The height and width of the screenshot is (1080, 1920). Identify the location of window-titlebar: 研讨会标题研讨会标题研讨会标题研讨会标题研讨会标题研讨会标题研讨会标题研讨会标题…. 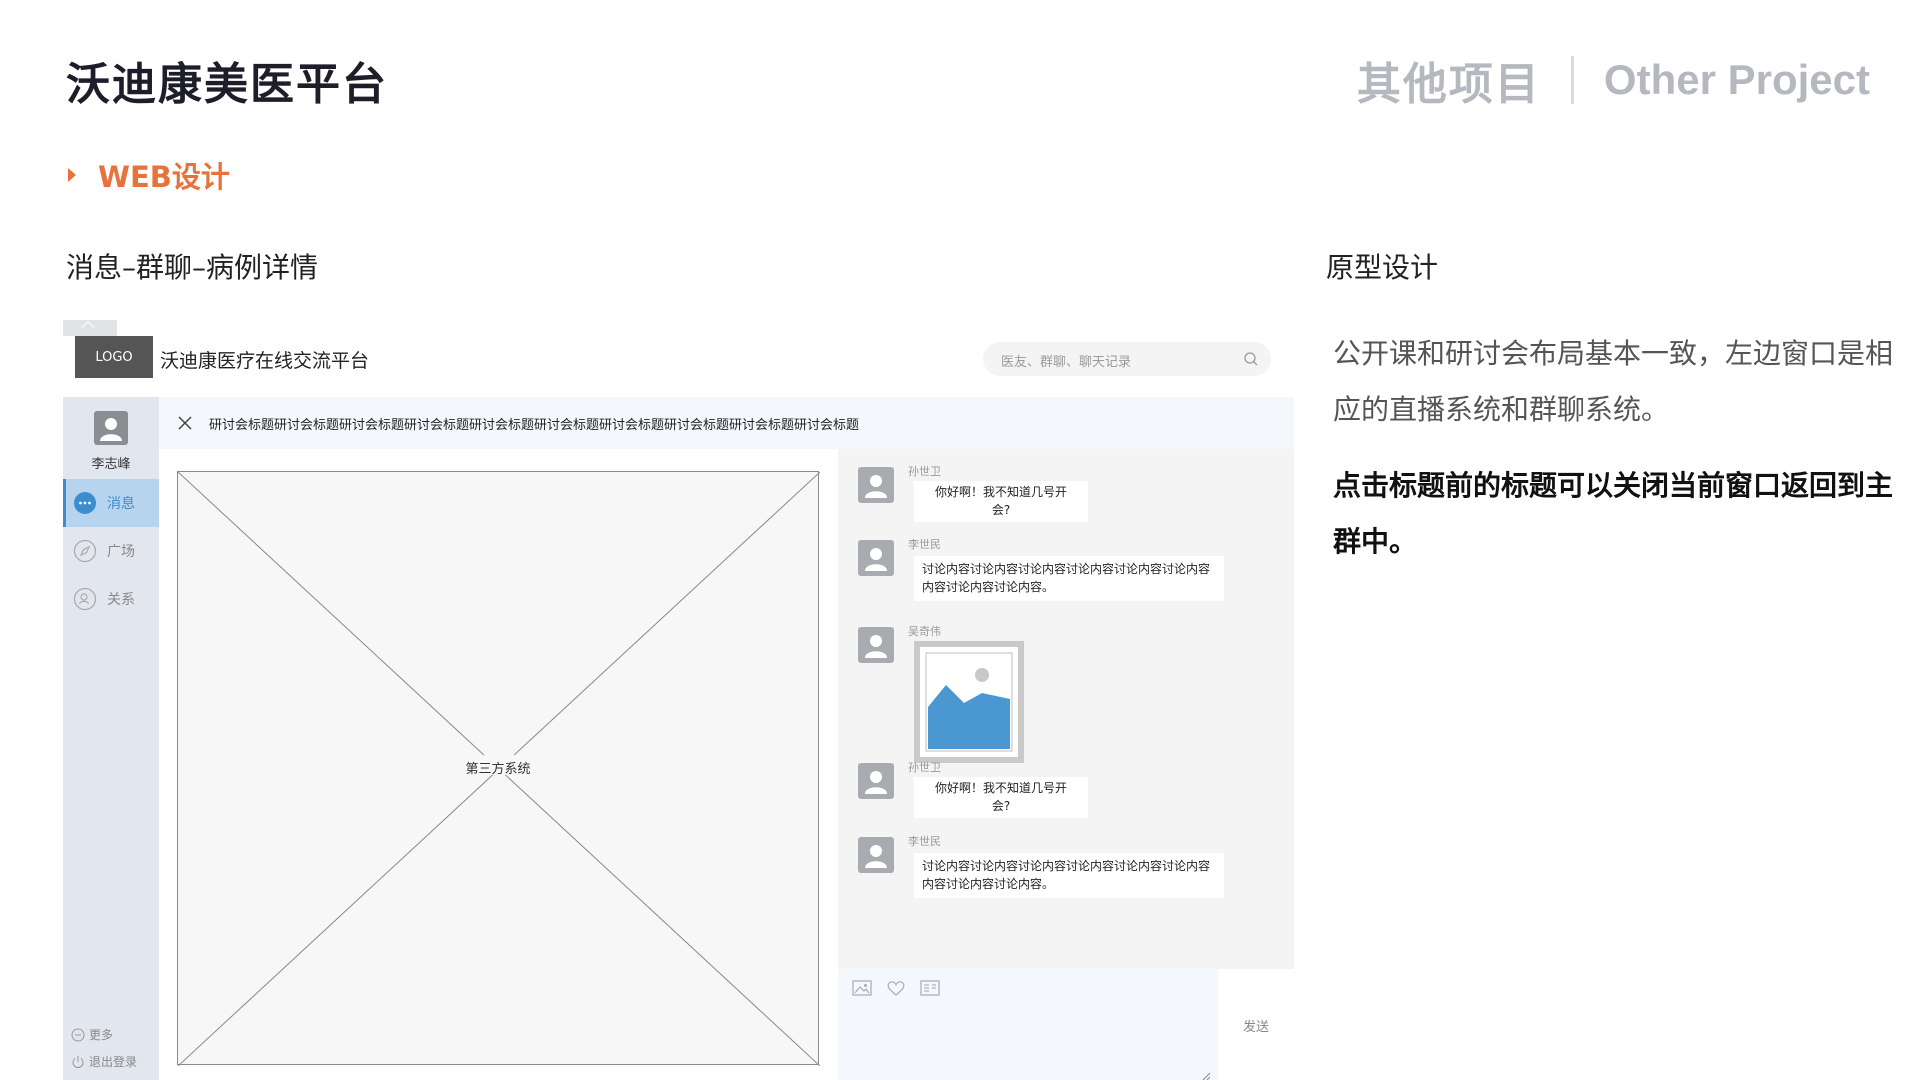
(726, 423).